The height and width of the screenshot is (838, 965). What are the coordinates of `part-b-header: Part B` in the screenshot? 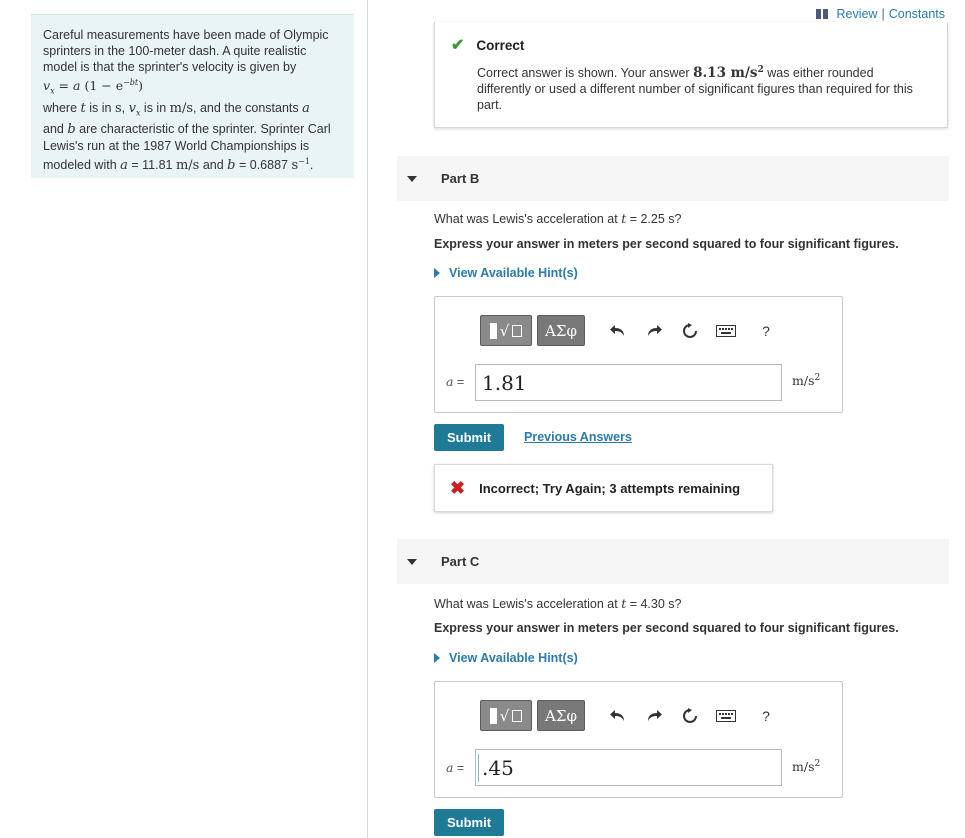 It's located at (673, 178).